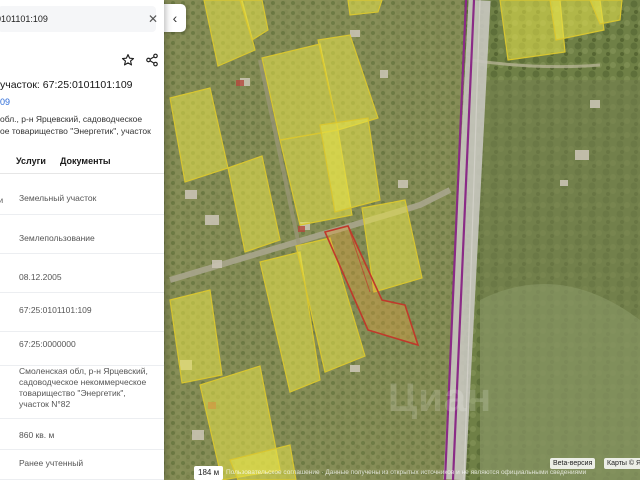  What do you see at coordinates (72, 393) in the screenshot?
I see `value-line: товарищество "Энергетик",` at bounding box center [72, 393].